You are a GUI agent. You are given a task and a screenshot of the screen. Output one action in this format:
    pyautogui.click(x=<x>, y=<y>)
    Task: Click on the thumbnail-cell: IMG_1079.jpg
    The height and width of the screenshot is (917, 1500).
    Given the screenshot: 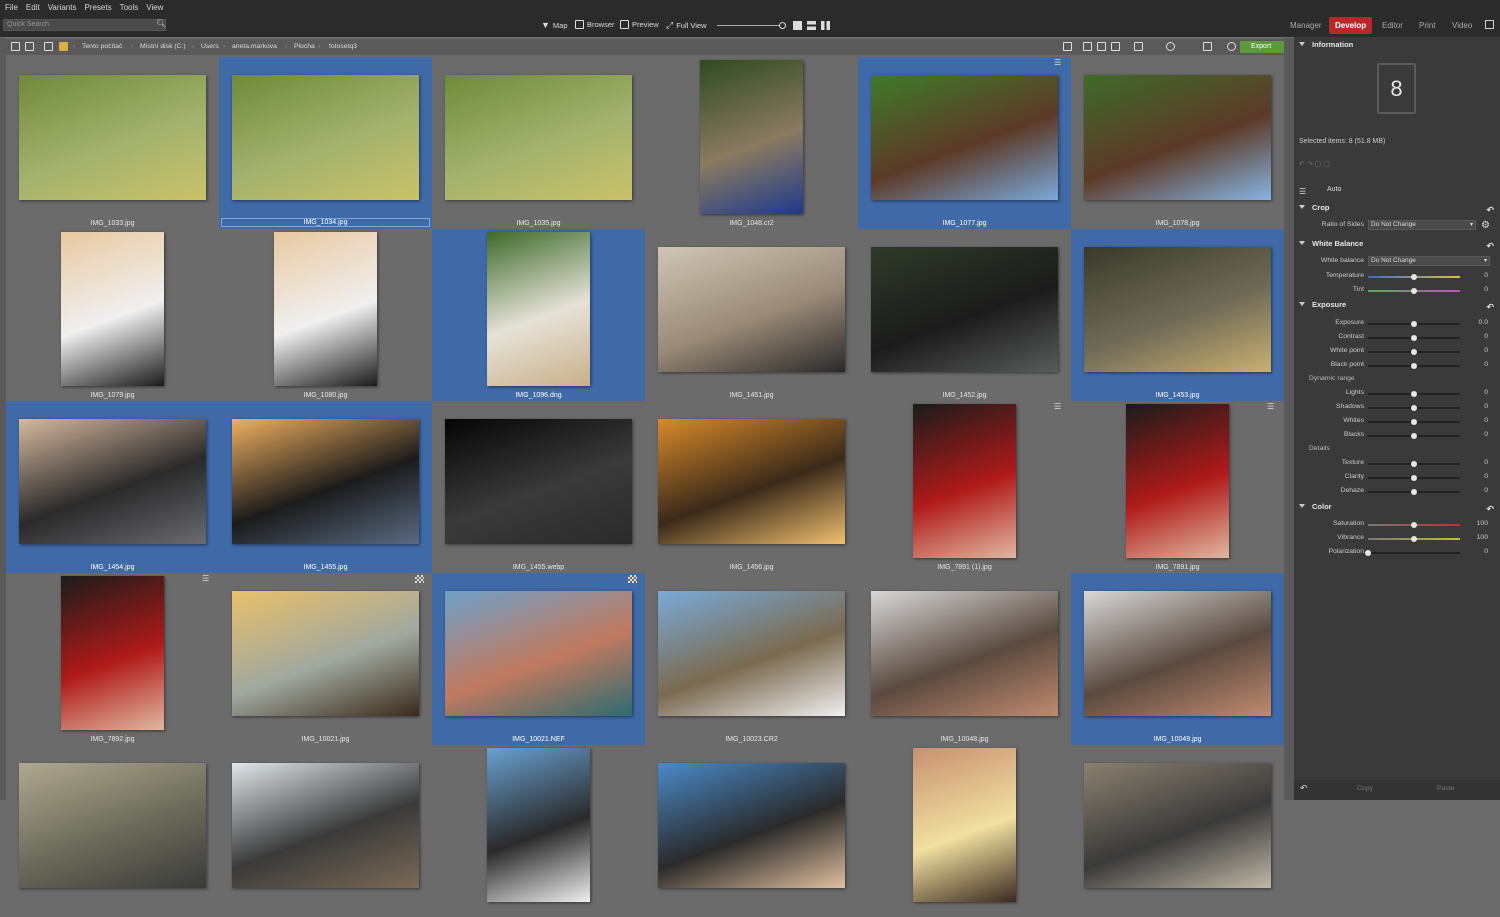 What is the action you would take?
    pyautogui.click(x=112, y=315)
    